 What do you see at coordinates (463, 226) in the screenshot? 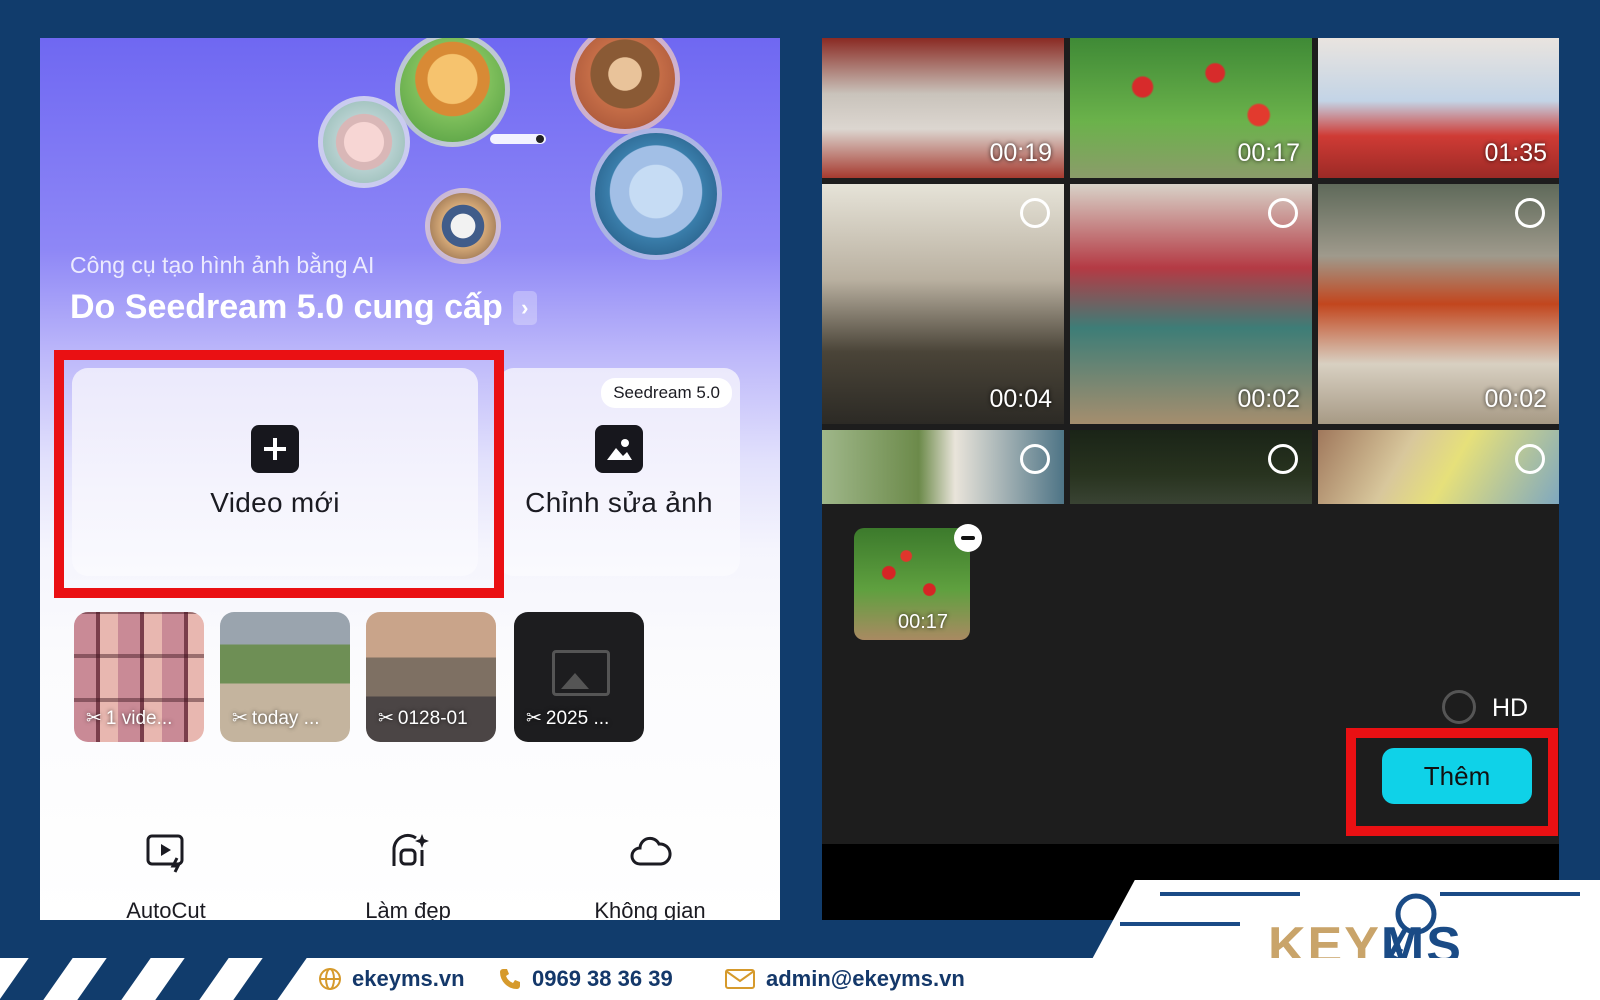
I see `ai-avatar-puppy` at bounding box center [463, 226].